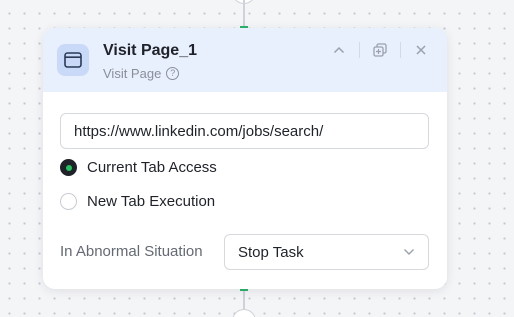 The width and height of the screenshot is (514, 317). I want to click on node-subtitle: Visit Page ?, so click(141, 73).